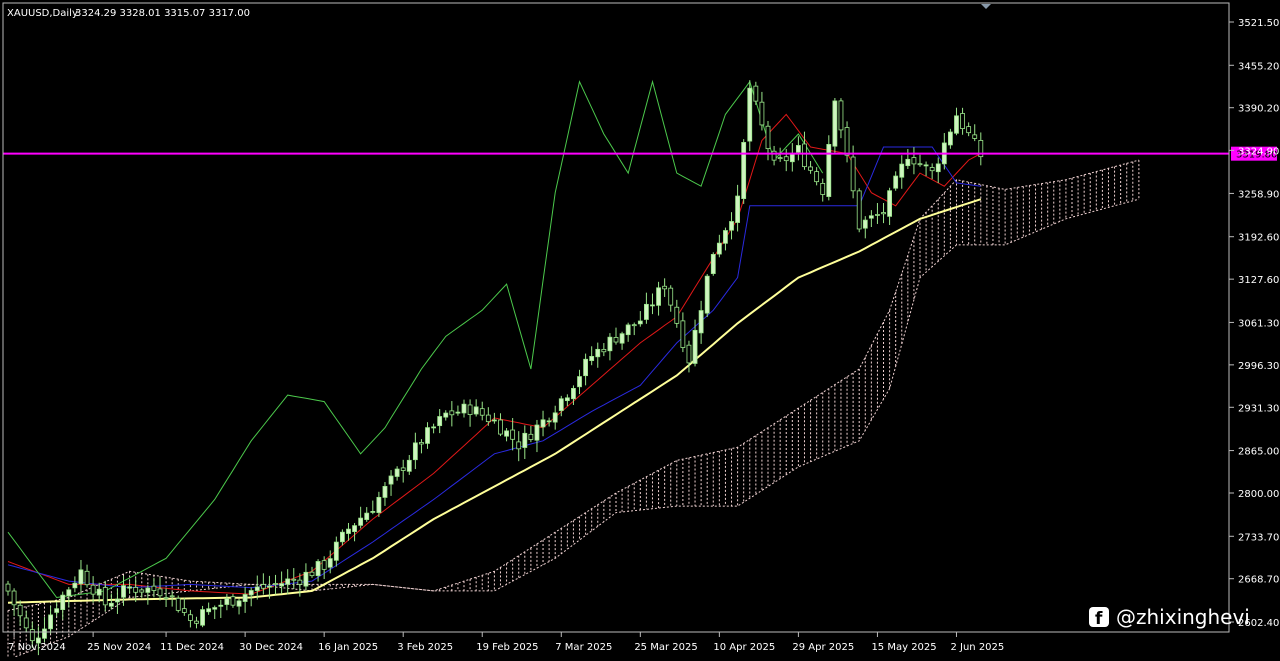 This screenshot has width=1280, height=661. What do you see at coordinates (507, 647) in the screenshot?
I see `x-tick-label: 19 Feb 2025` at bounding box center [507, 647].